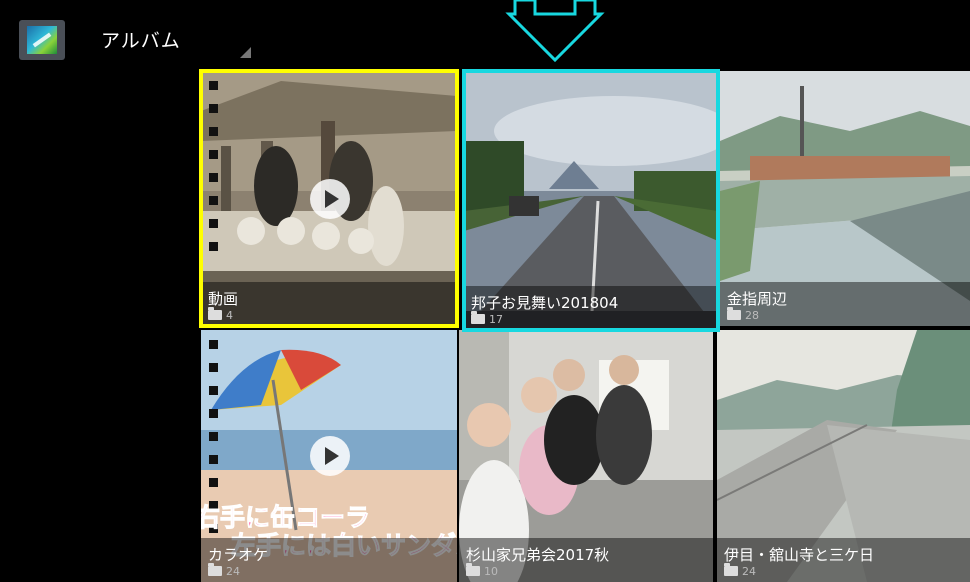 This screenshot has width=970, height=582. Describe the element at coordinates (843, 456) in the screenshot. I see `album-tile-kanzanji: 伊目・舘山寺と三ケ日 24` at that location.